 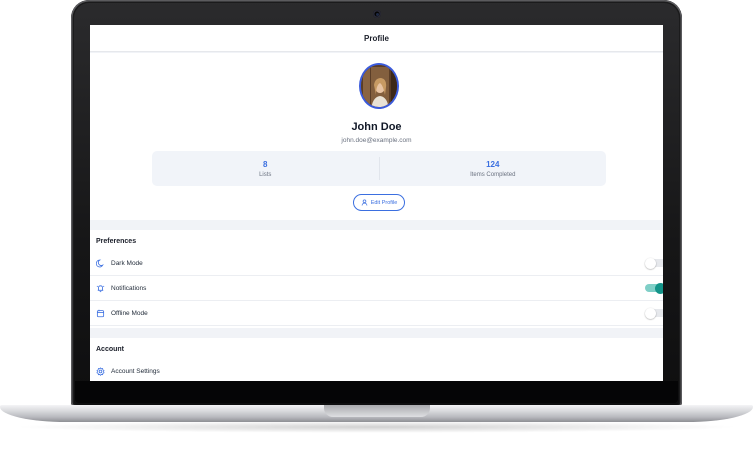 What do you see at coordinates (127, 263) in the screenshot?
I see `pref-label: Dark Mode` at bounding box center [127, 263].